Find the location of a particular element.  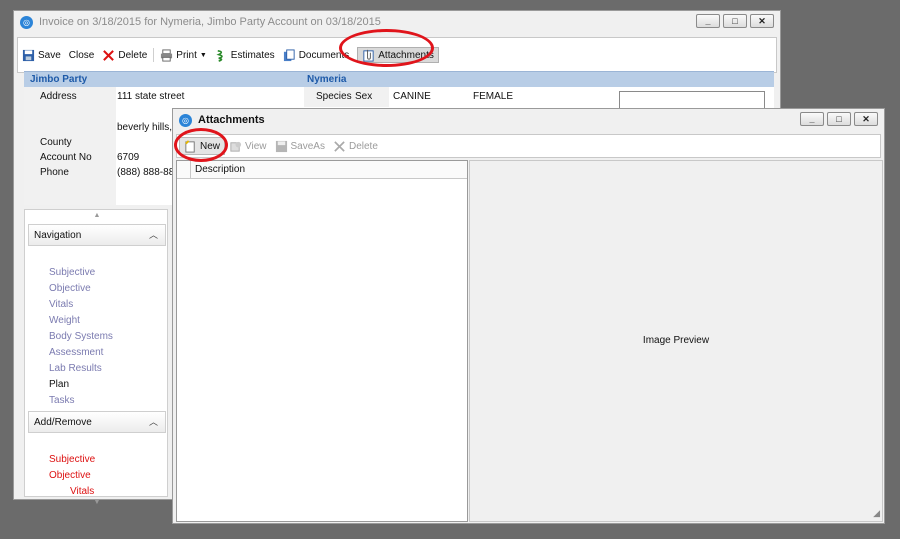

description-column-header: Description is located at coordinates (220, 169).